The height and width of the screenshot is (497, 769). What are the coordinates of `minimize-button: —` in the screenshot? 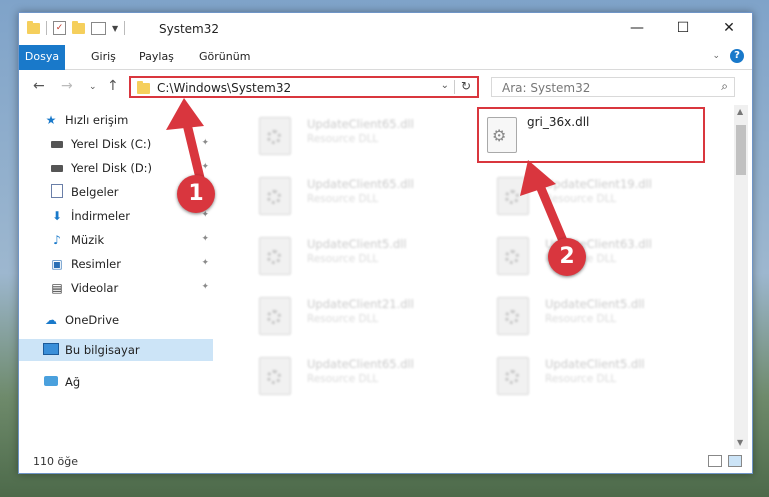 It's located at (637, 28).